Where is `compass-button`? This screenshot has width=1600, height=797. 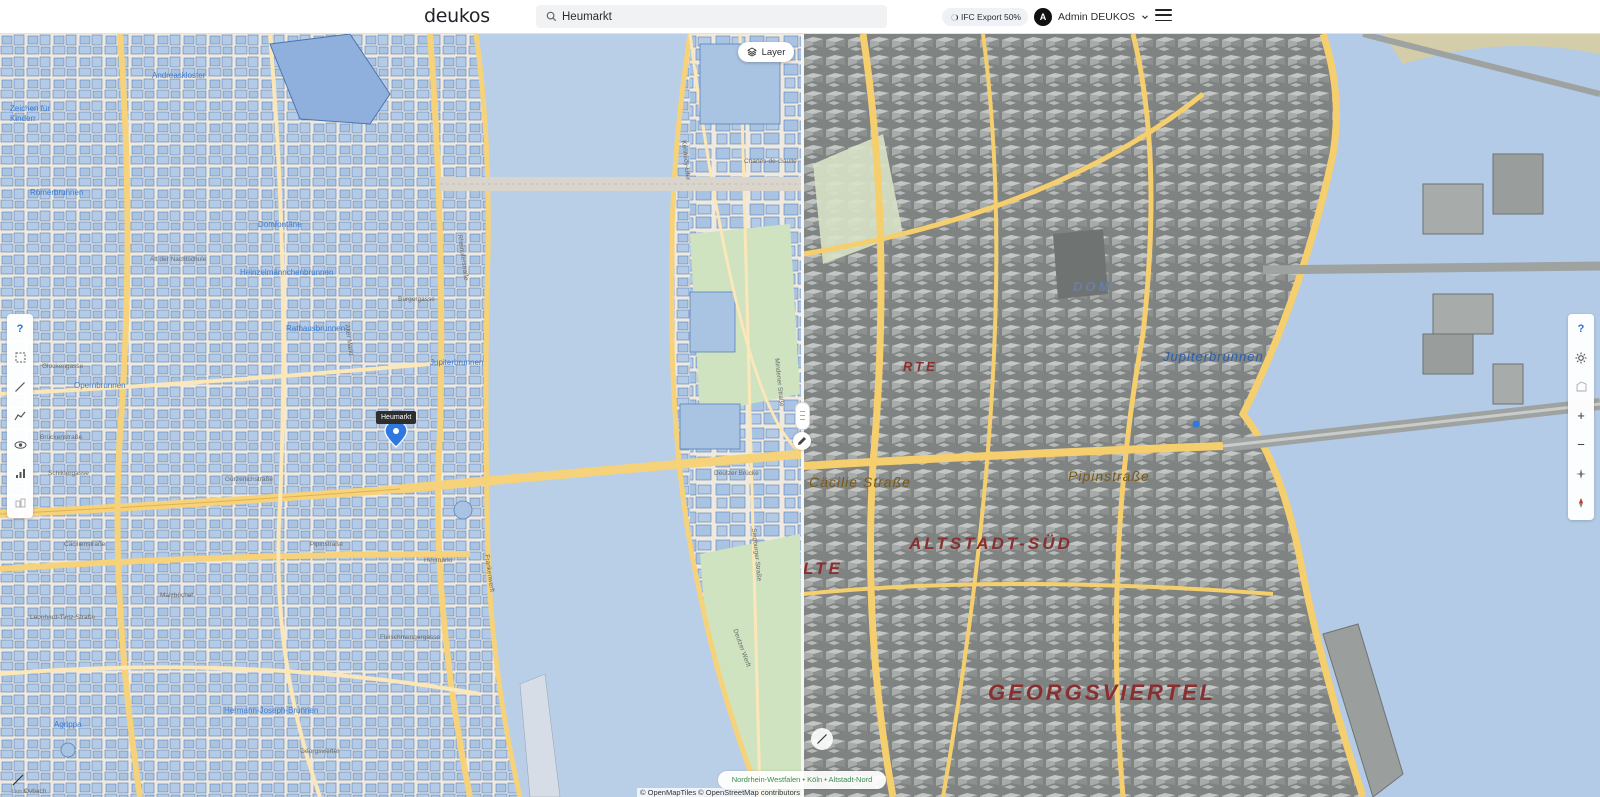 compass-button is located at coordinates (1581, 473).